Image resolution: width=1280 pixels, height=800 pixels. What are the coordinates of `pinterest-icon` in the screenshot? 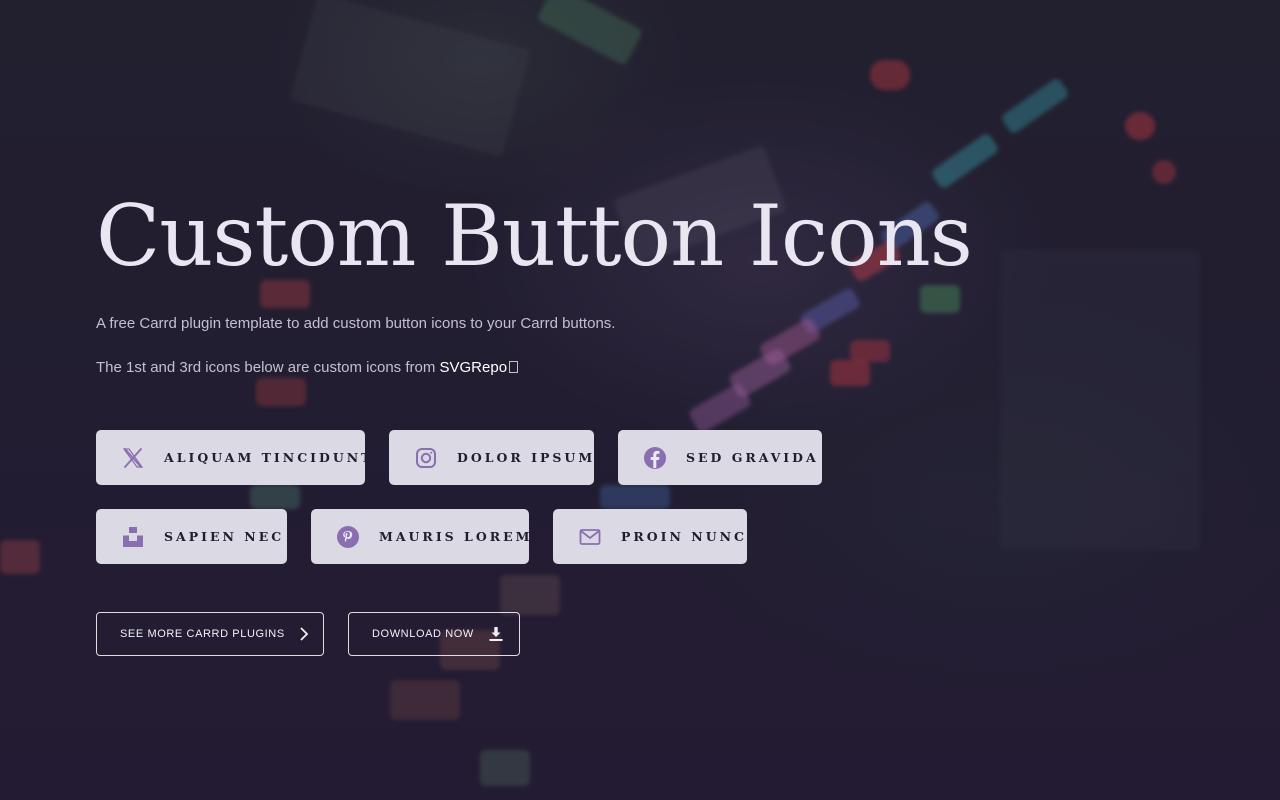 It's located at (348, 537).